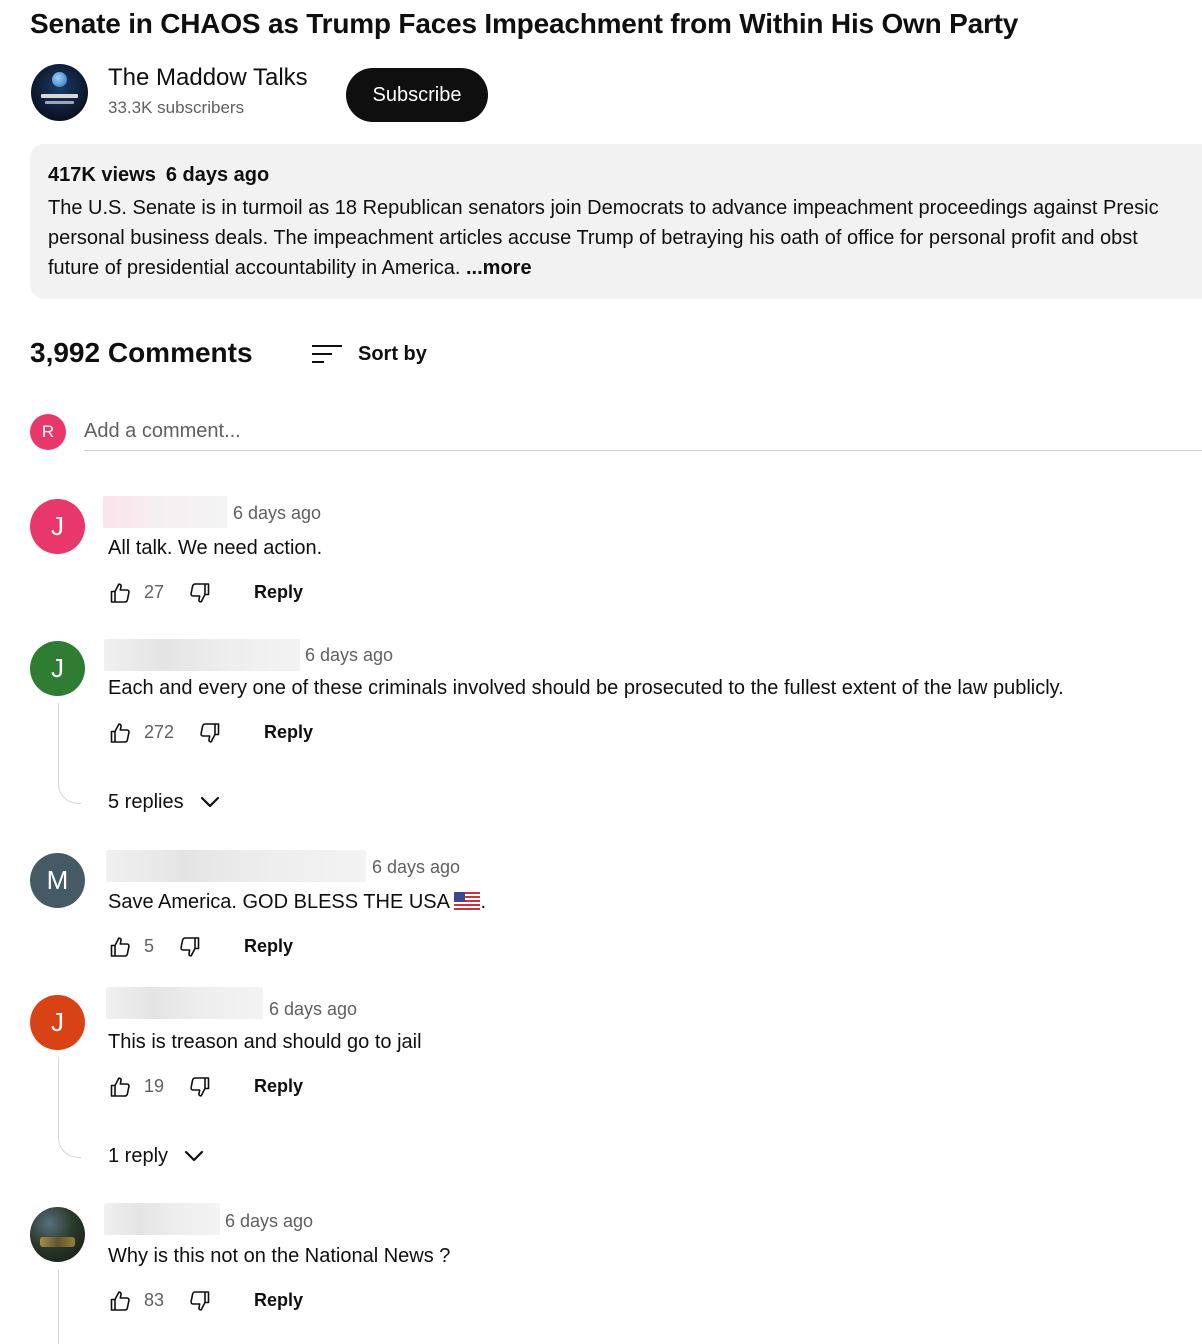 This screenshot has width=1202, height=1344. I want to click on like-count: 272, so click(159, 732).